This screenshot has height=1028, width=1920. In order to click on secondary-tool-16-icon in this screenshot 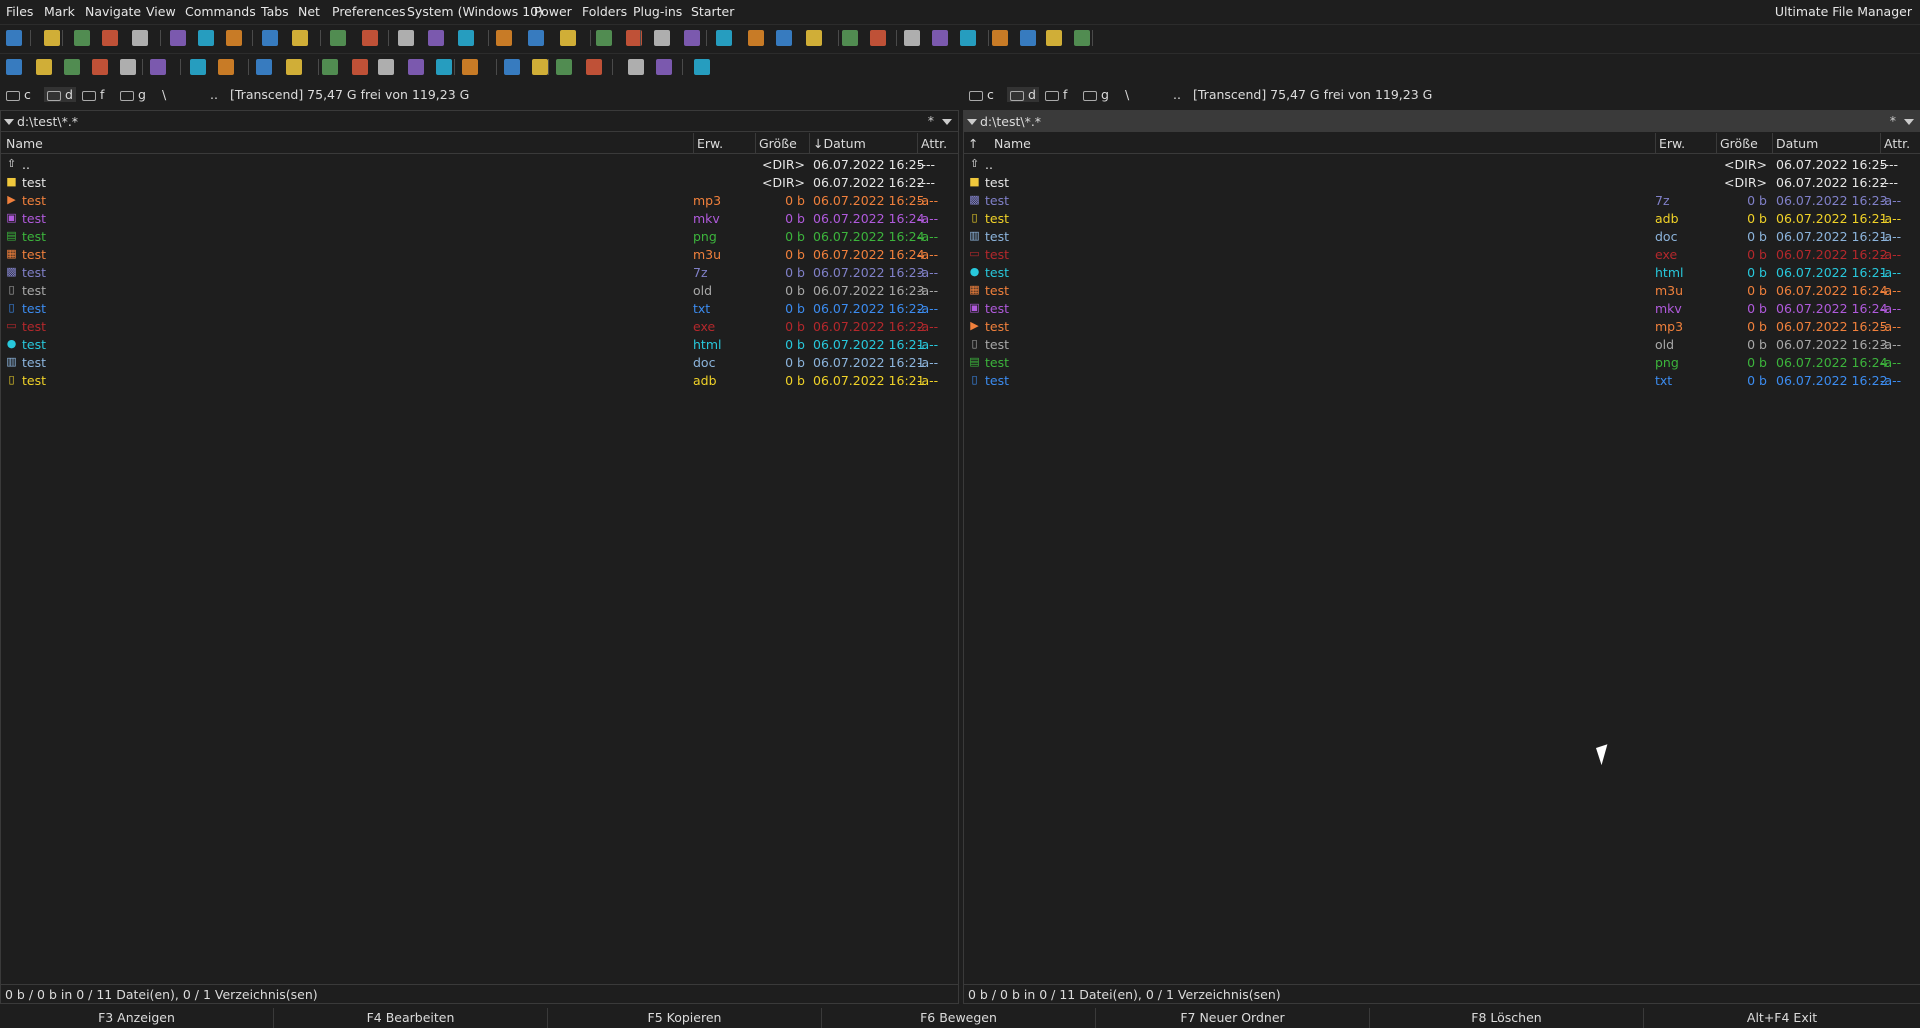, I will do `click(470, 67)`.